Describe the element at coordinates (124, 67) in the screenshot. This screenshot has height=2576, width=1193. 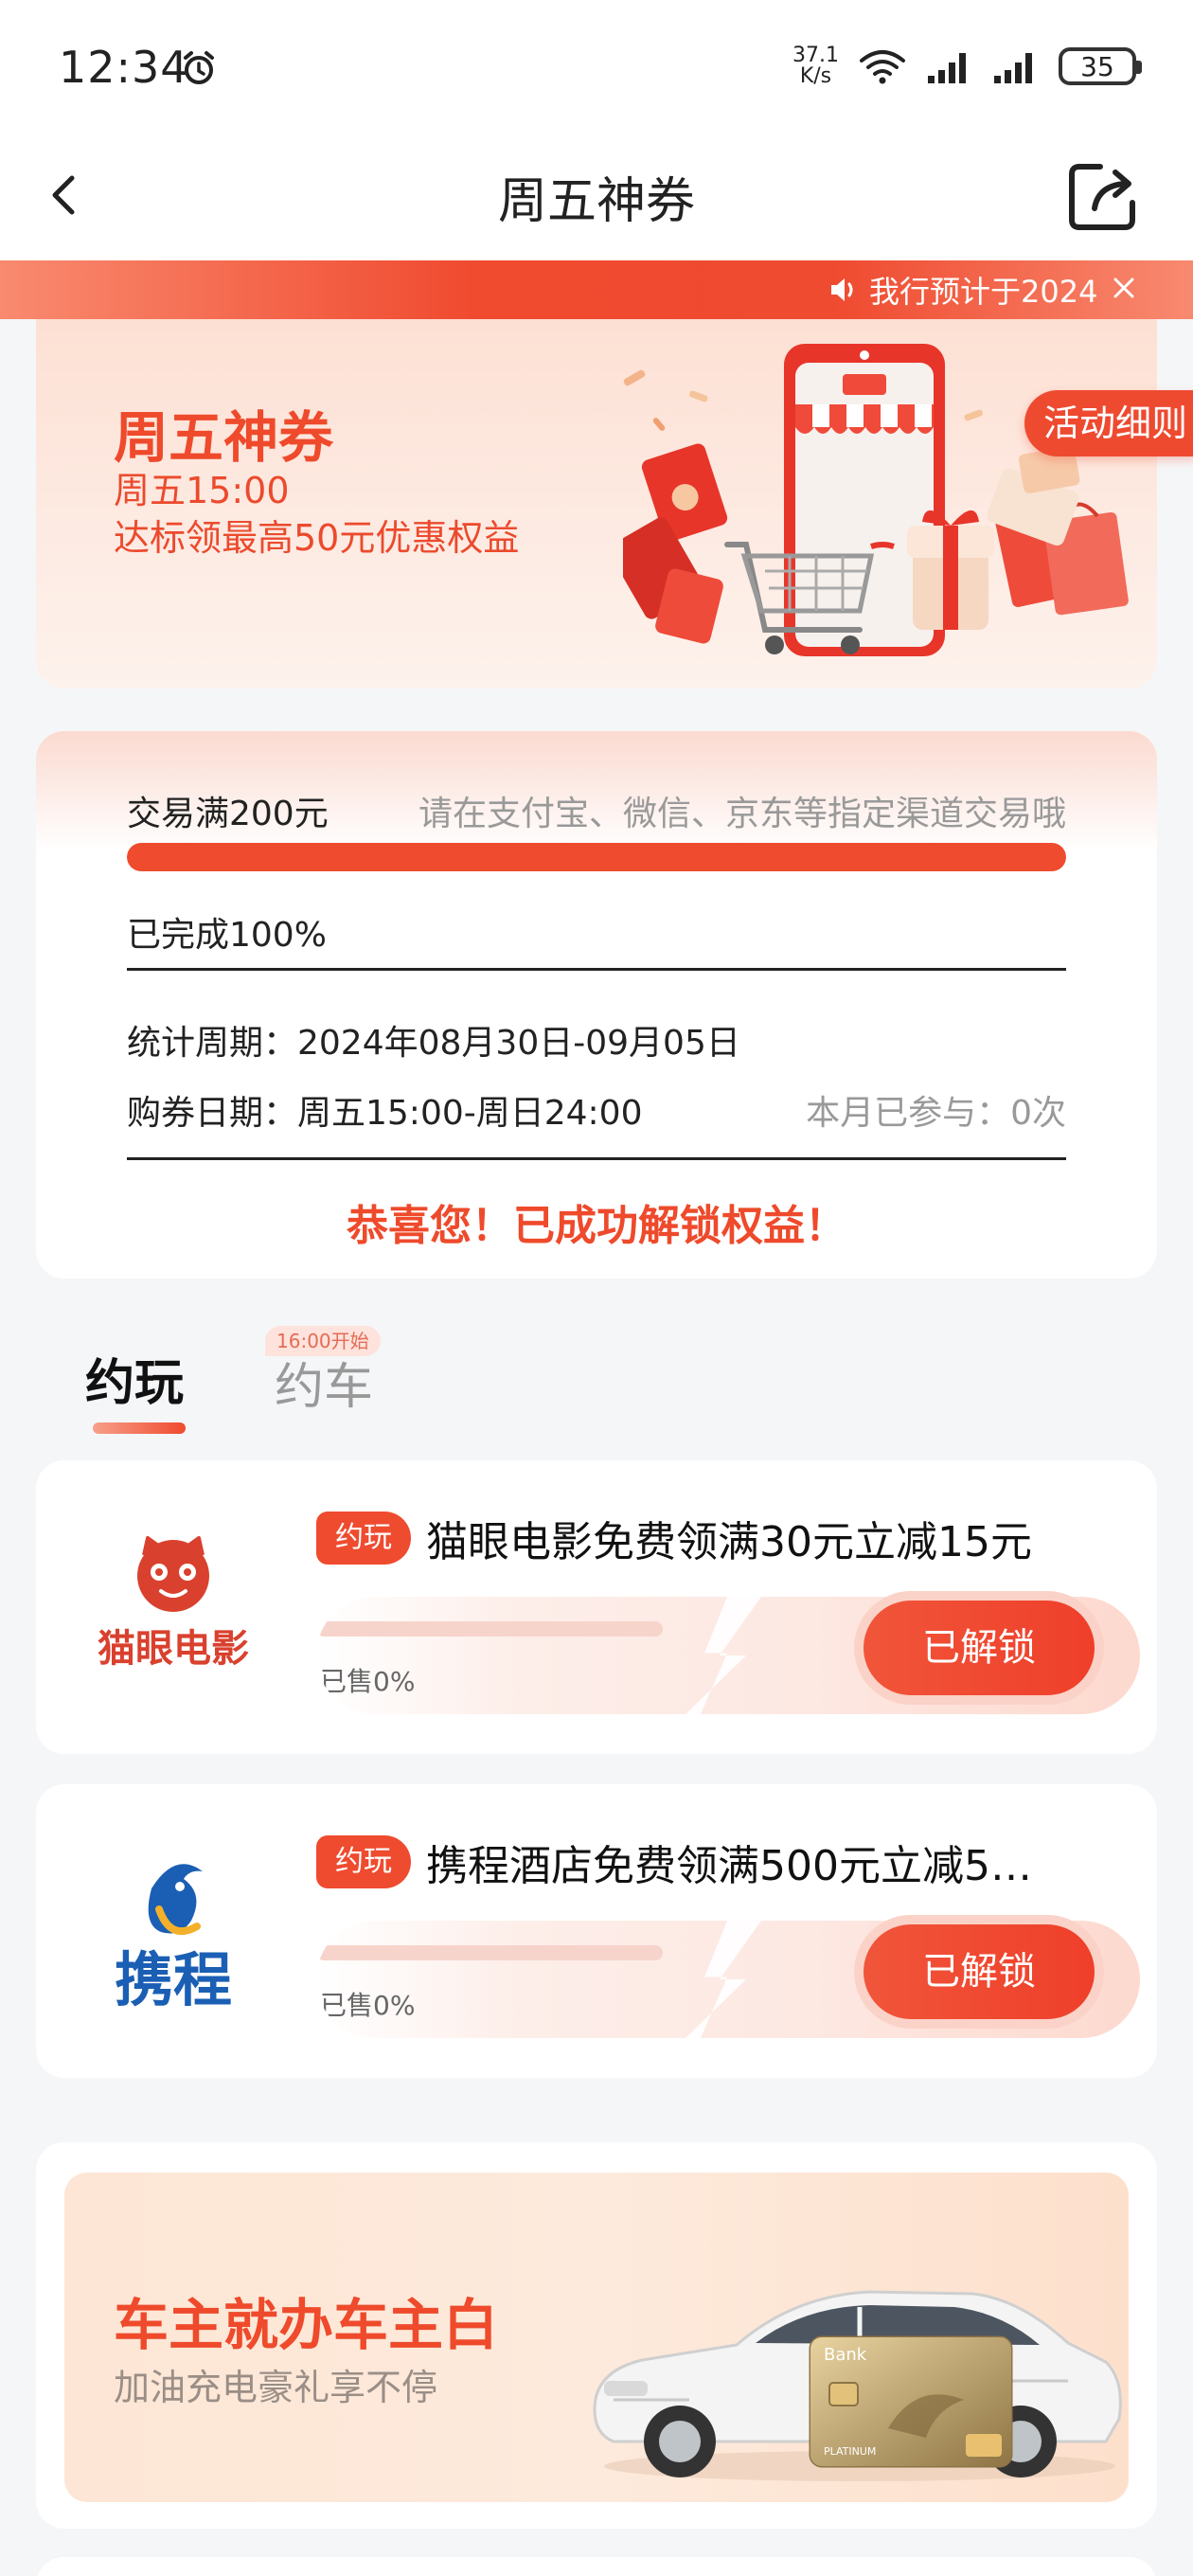
I see `status-time: 12:34` at that location.